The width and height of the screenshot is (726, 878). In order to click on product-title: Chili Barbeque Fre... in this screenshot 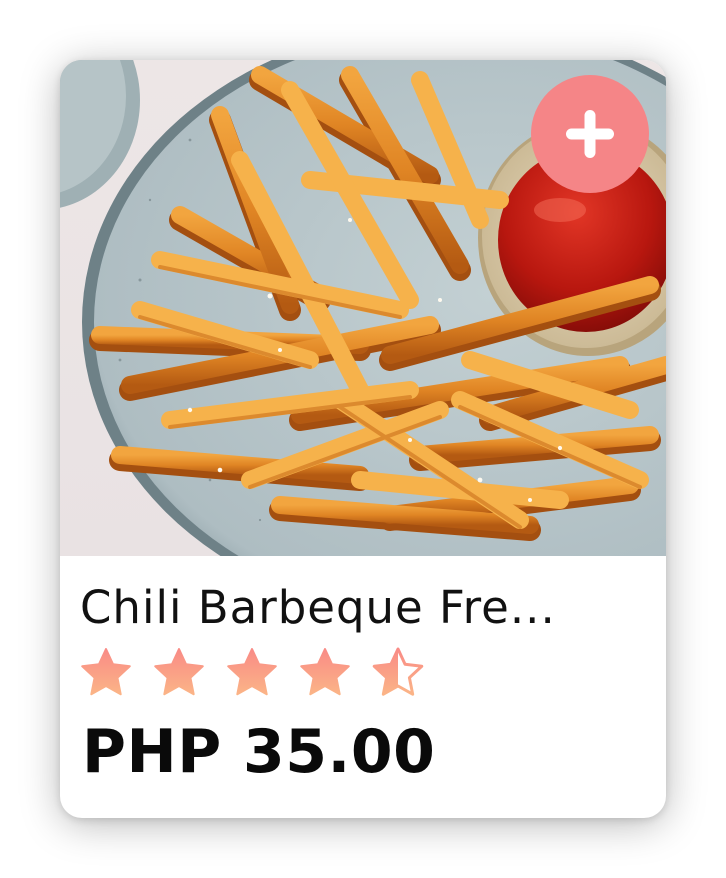, I will do `click(318, 607)`.